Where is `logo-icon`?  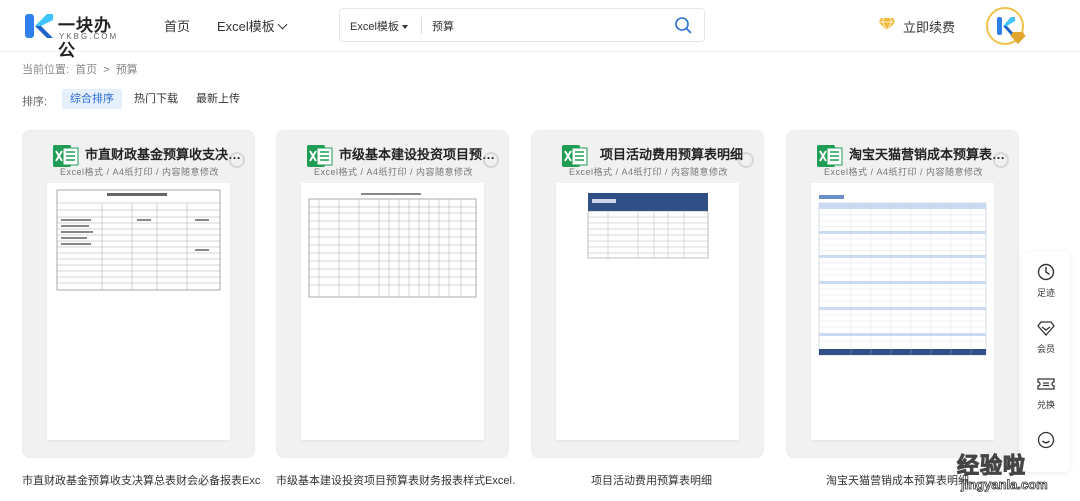 logo-icon is located at coordinates (39, 26).